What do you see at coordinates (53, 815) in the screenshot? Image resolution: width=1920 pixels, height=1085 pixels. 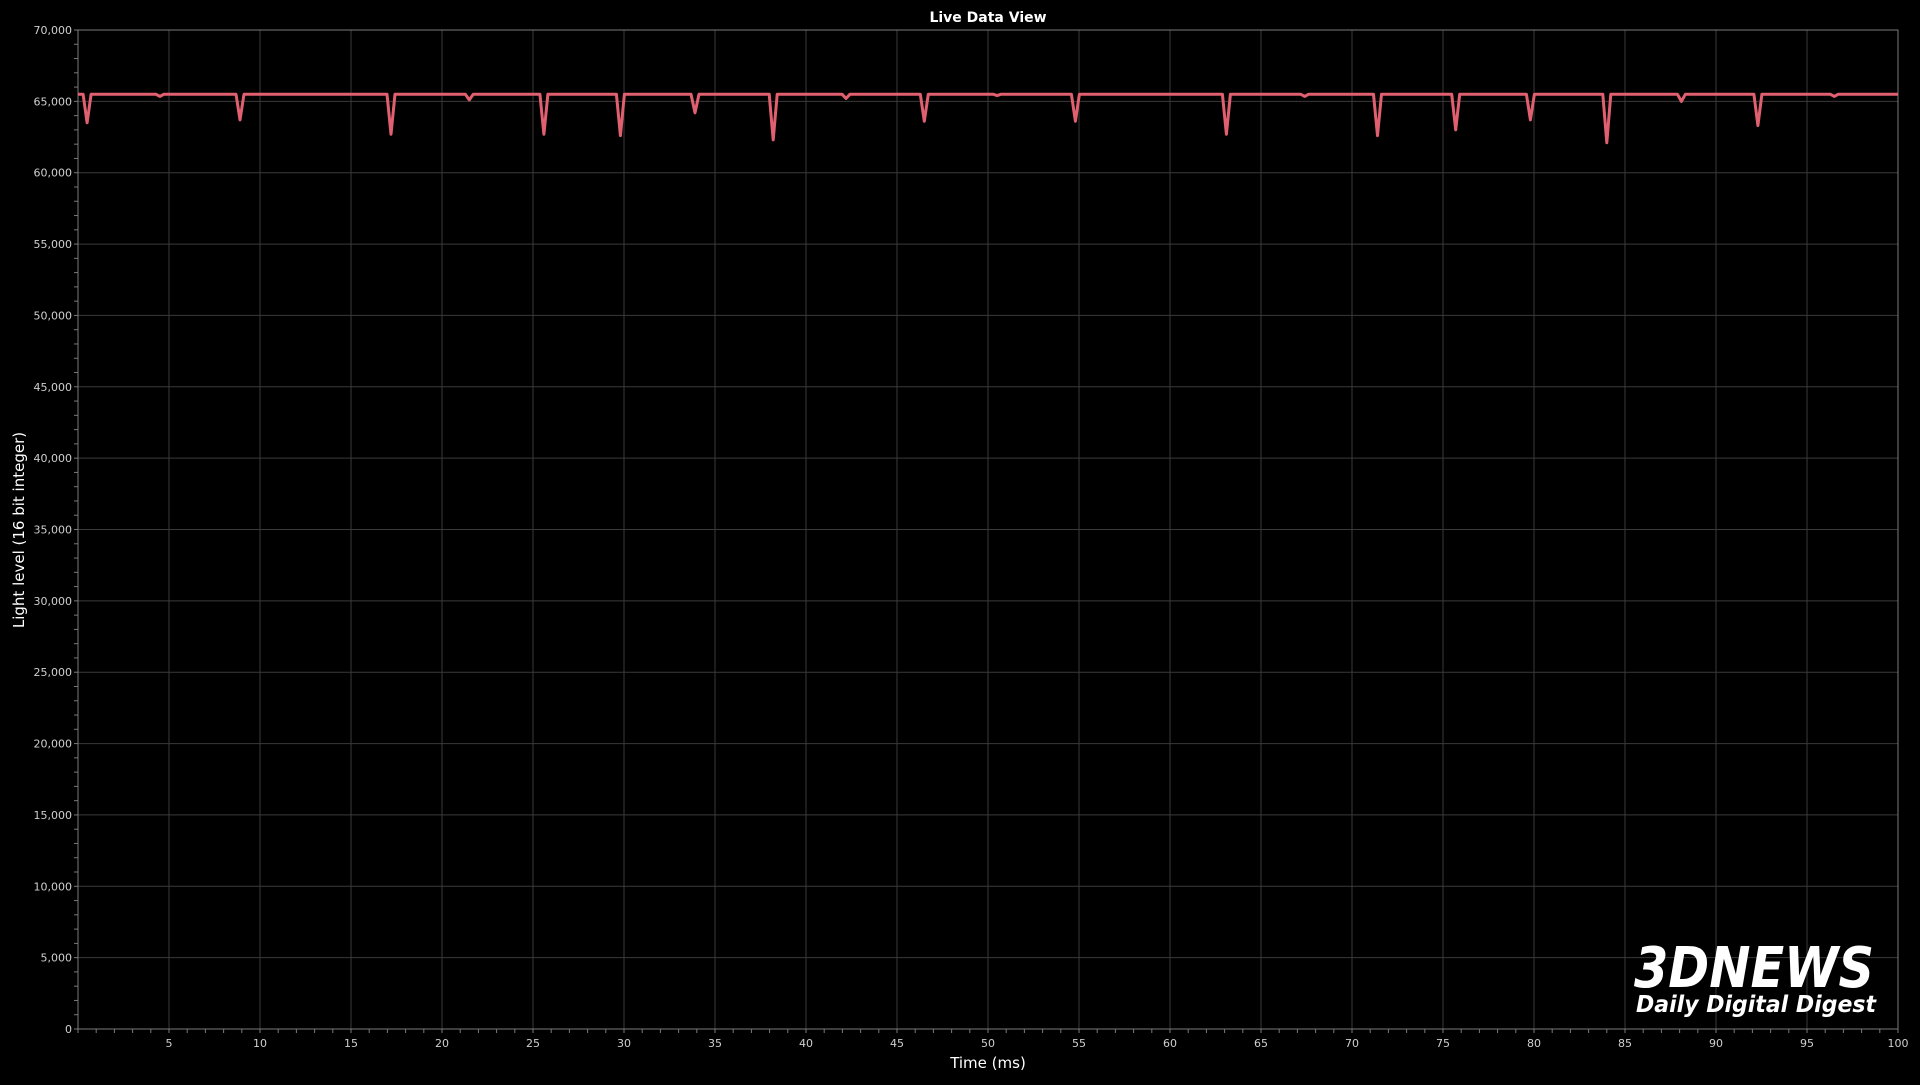 I see `y-tick-label: 15,000` at bounding box center [53, 815].